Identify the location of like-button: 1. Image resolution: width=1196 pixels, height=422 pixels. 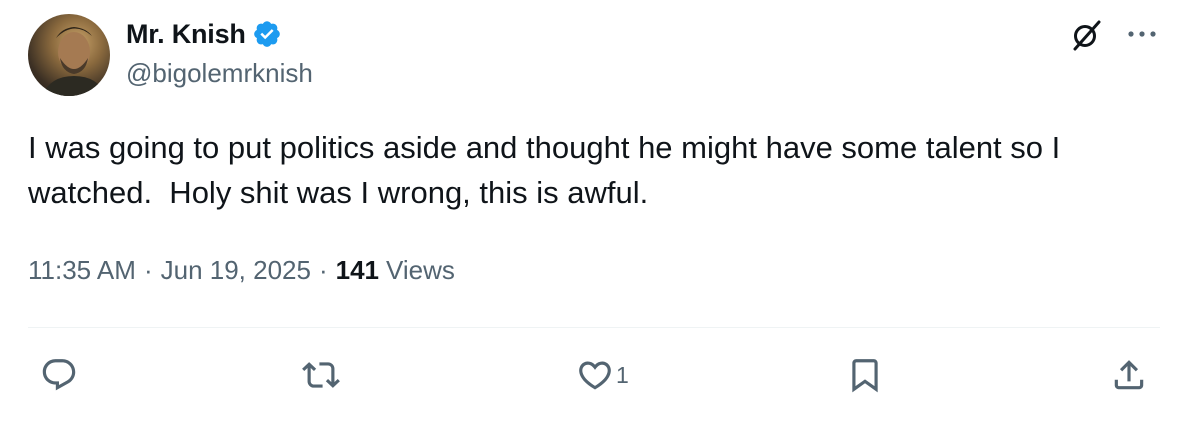
(602, 375).